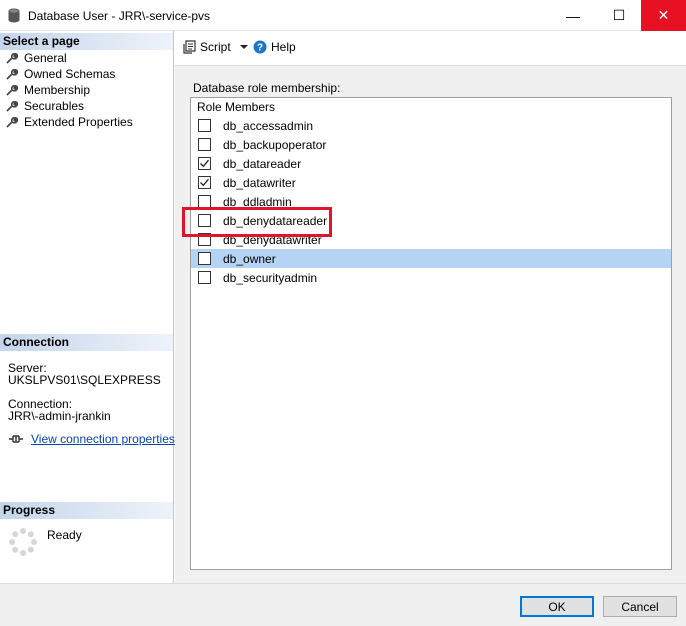 This screenshot has width=686, height=626. What do you see at coordinates (663, 15) in the screenshot?
I see `close-button: ✕` at bounding box center [663, 15].